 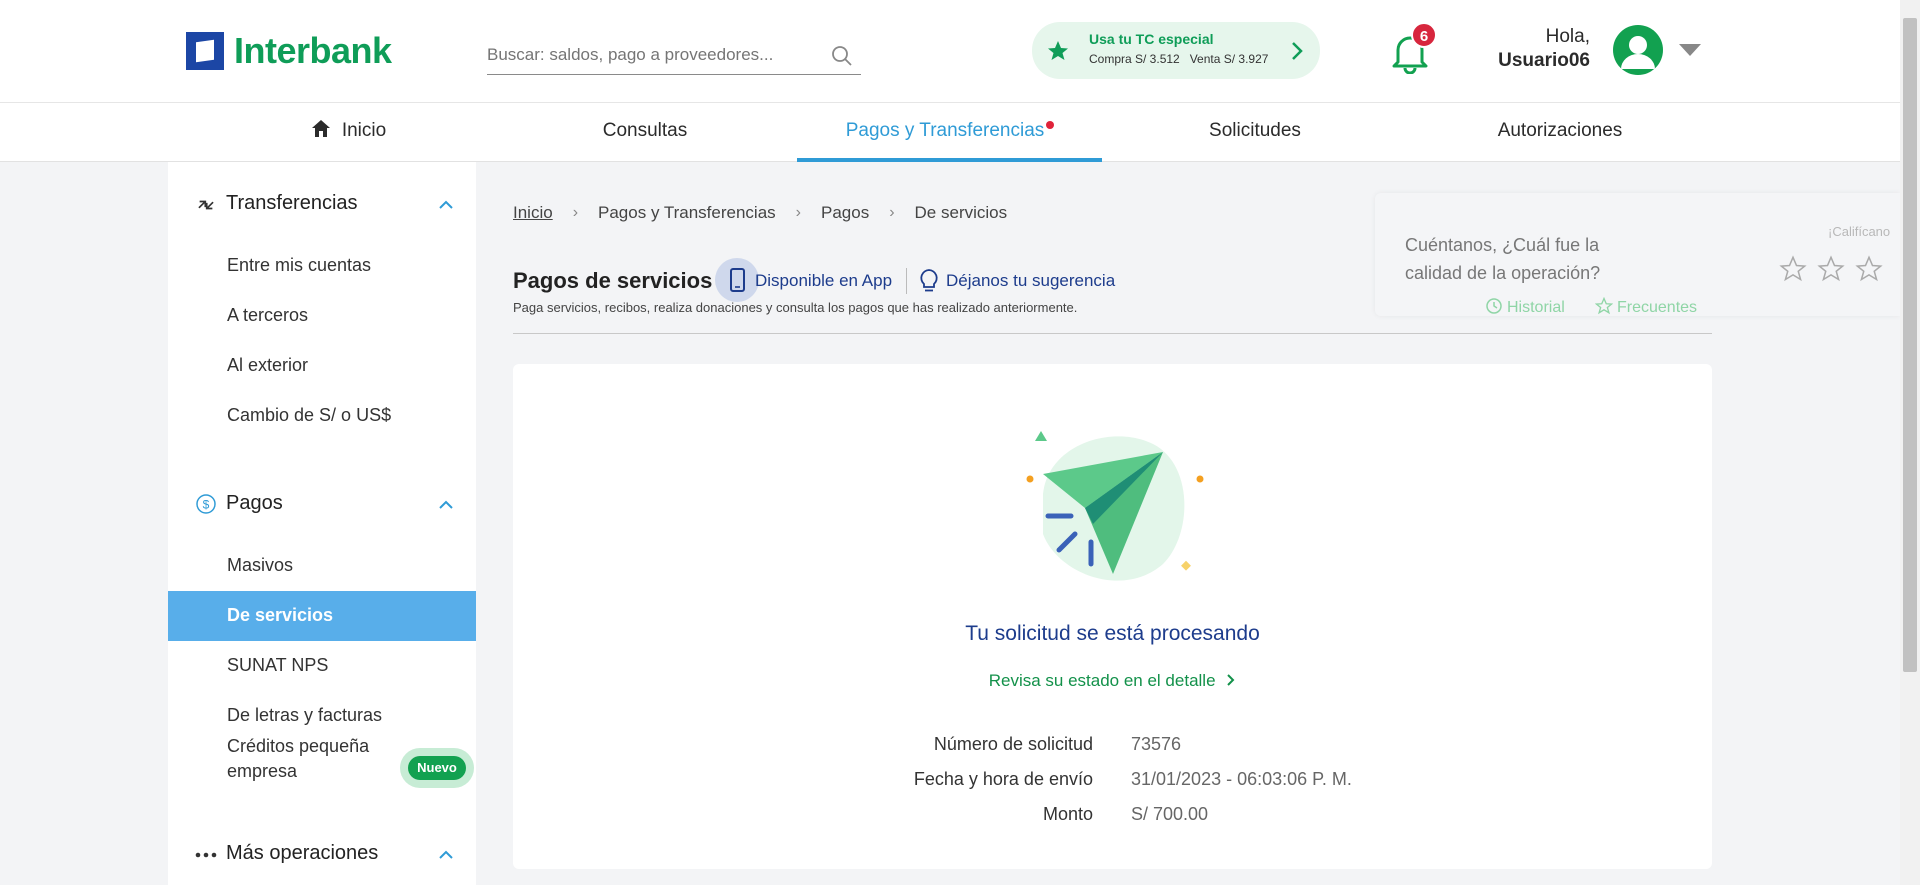 What do you see at coordinates (254, 503) in the screenshot?
I see `sidebar-section-title: Pagos` at bounding box center [254, 503].